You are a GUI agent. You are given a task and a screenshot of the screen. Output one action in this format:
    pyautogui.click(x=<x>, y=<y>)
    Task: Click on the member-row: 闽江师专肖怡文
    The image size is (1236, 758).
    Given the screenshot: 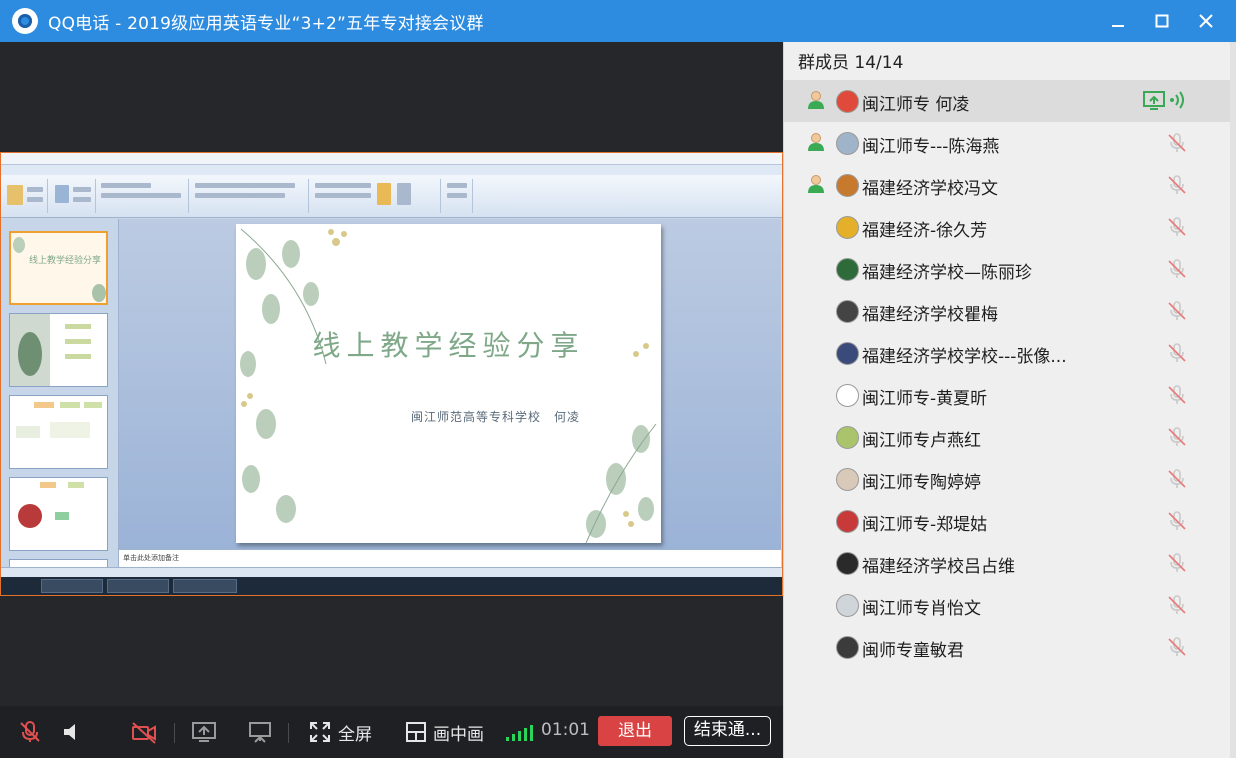 What is the action you would take?
    pyautogui.click(x=1007, y=605)
    